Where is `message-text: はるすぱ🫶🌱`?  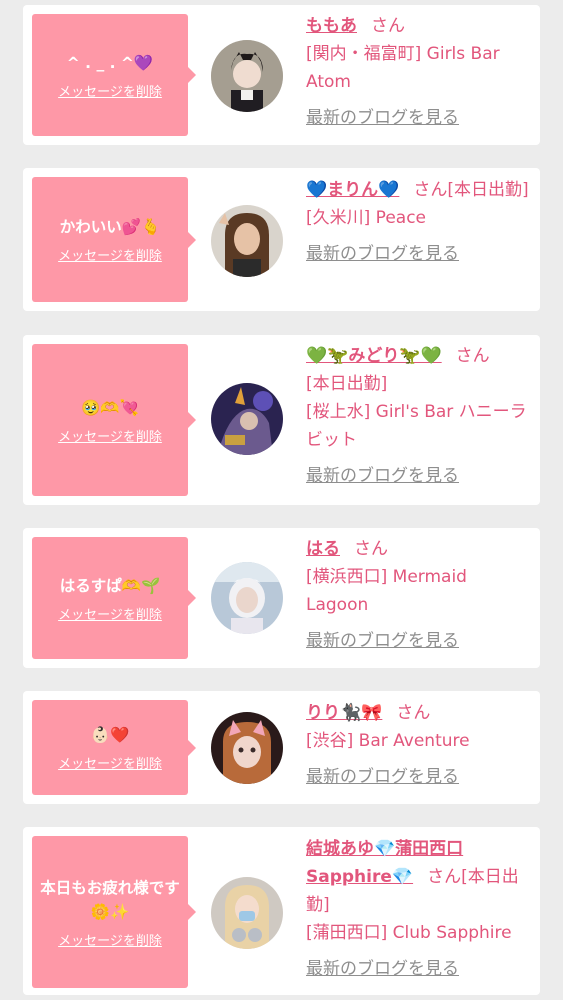
message-text: はるすぱ🫶🌱 is located at coordinates (110, 585).